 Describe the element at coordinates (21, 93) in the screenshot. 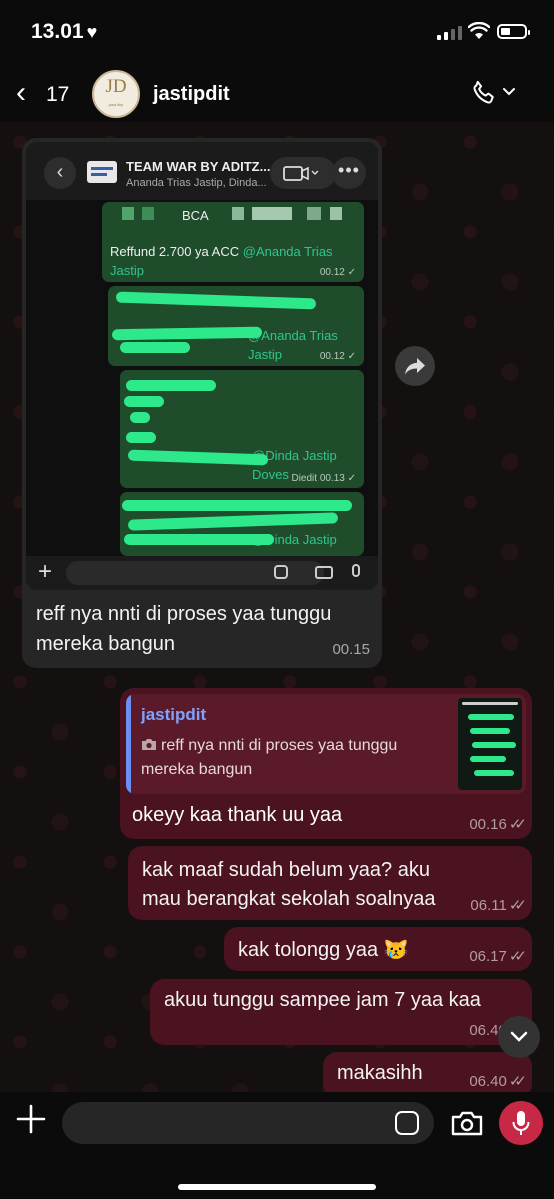

I see `back-button: ‹` at that location.